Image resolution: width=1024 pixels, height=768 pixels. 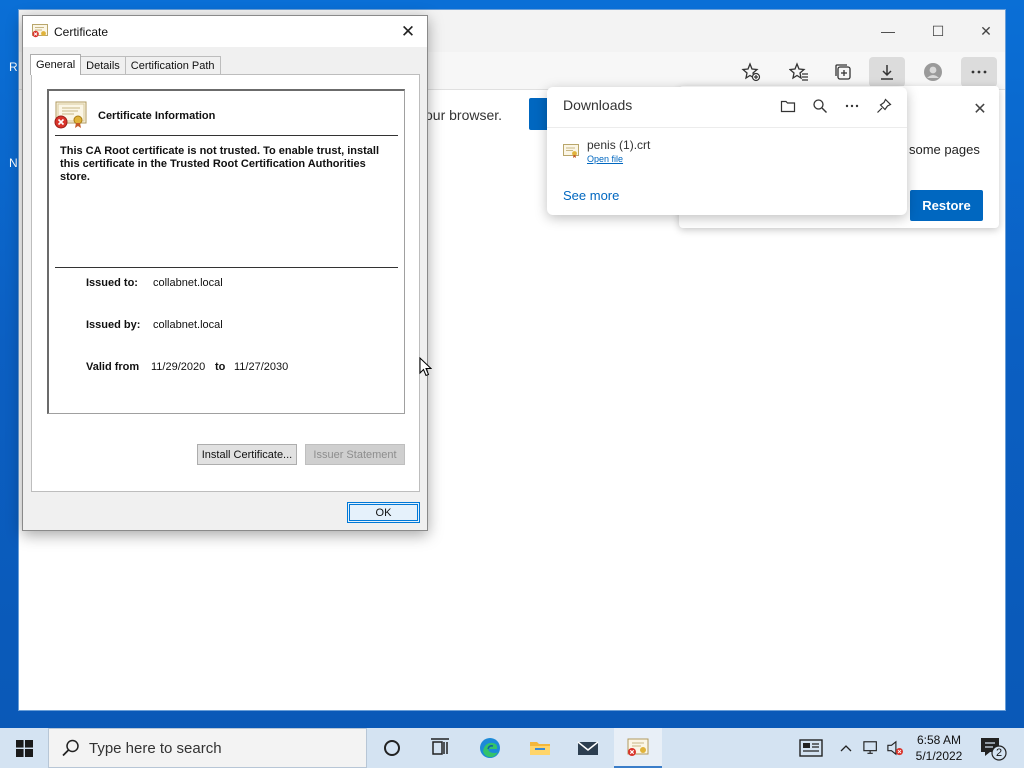 I want to click on tab-details: Details, so click(x=103, y=65).